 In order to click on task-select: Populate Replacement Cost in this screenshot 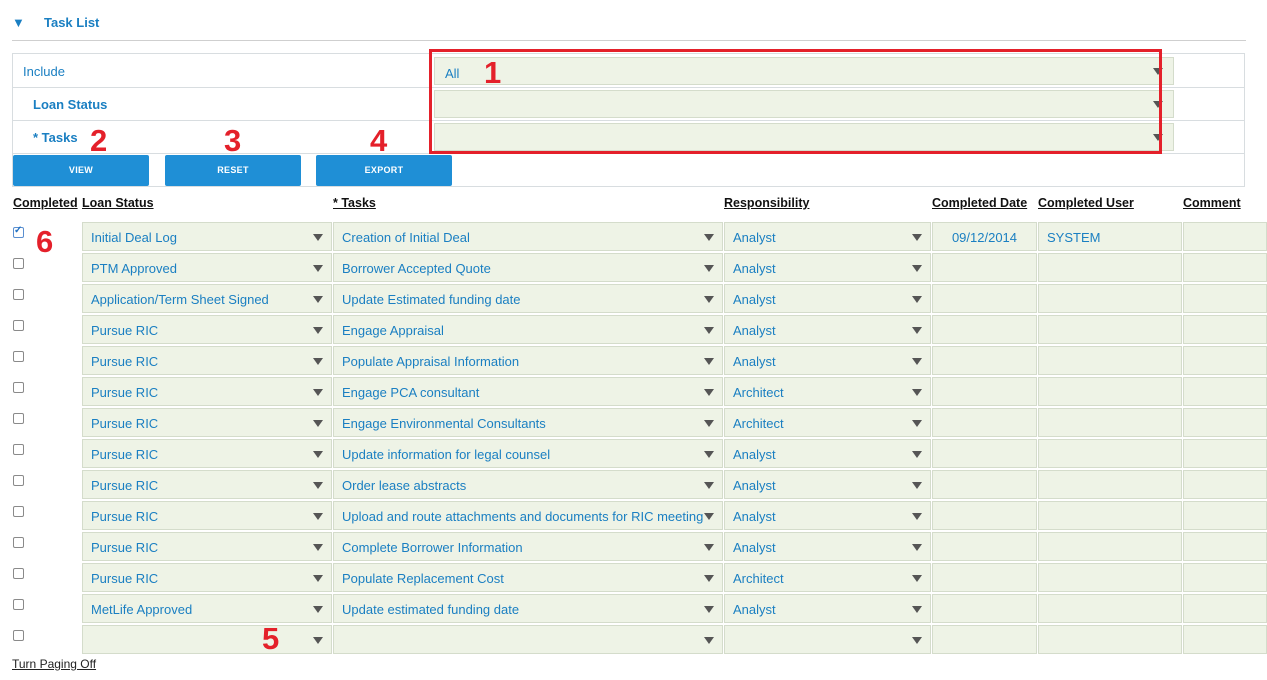, I will do `click(528, 577)`.